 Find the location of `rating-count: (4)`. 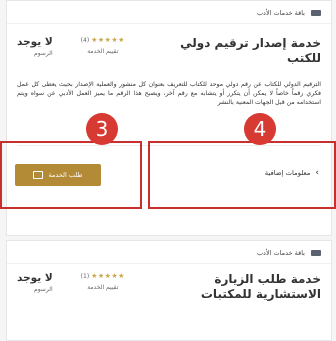

rating-count: (4) is located at coordinates (85, 40).